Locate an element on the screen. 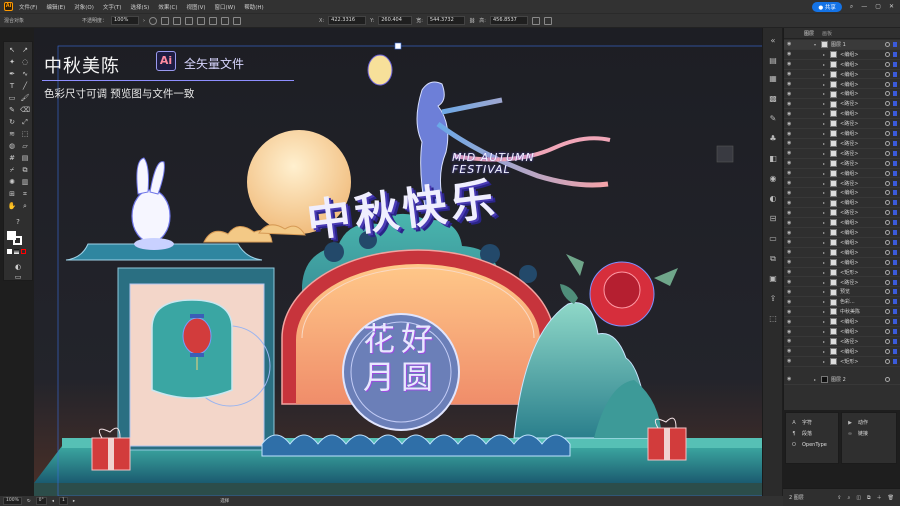 The image size is (900, 506). new-sublayer-icon: ⧉ is located at coordinates (869, 498).